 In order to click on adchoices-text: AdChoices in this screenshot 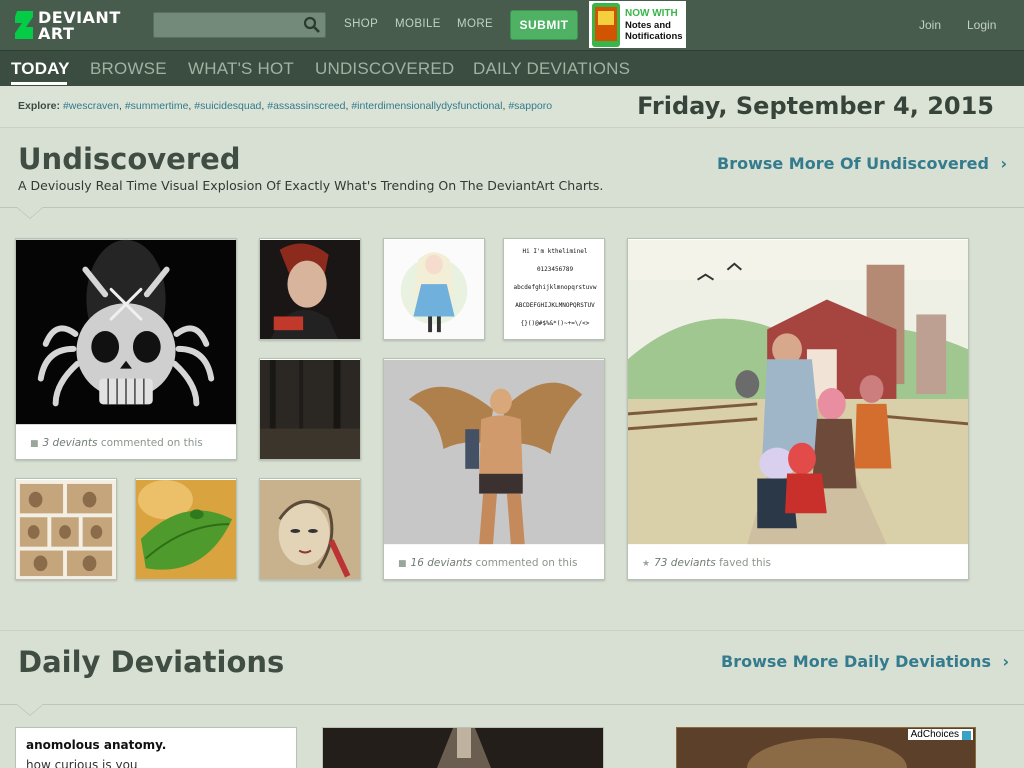, I will do `click(934, 734)`.